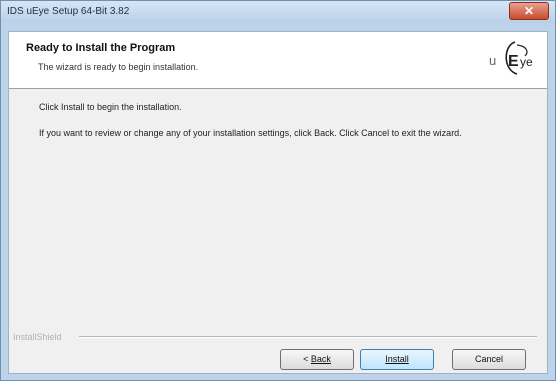  I want to click on svg-text: E, so click(513, 61).